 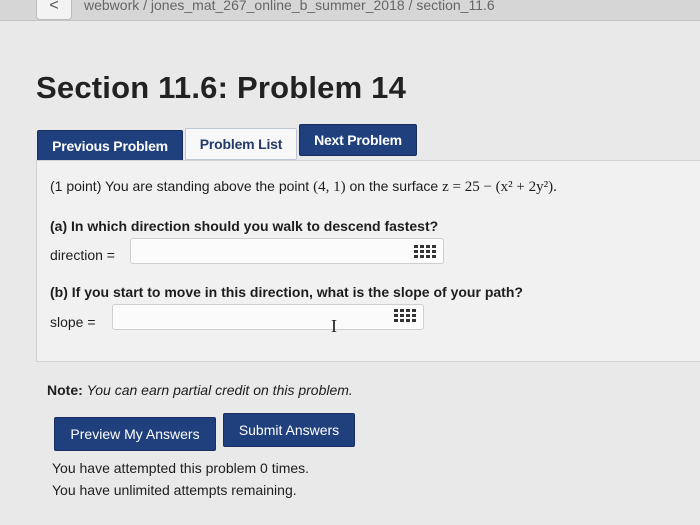 What do you see at coordinates (54, 7) in the screenshot?
I see `chevron-left-icon: <` at bounding box center [54, 7].